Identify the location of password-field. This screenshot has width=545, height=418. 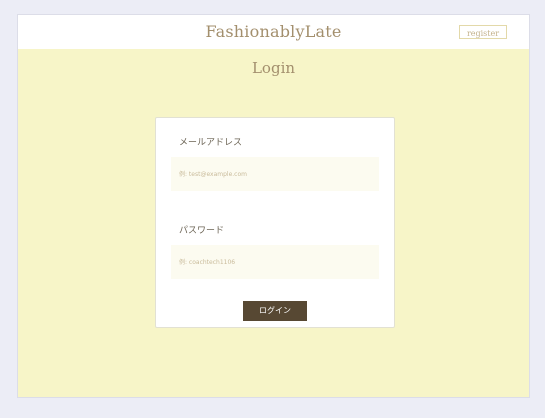
(275, 262).